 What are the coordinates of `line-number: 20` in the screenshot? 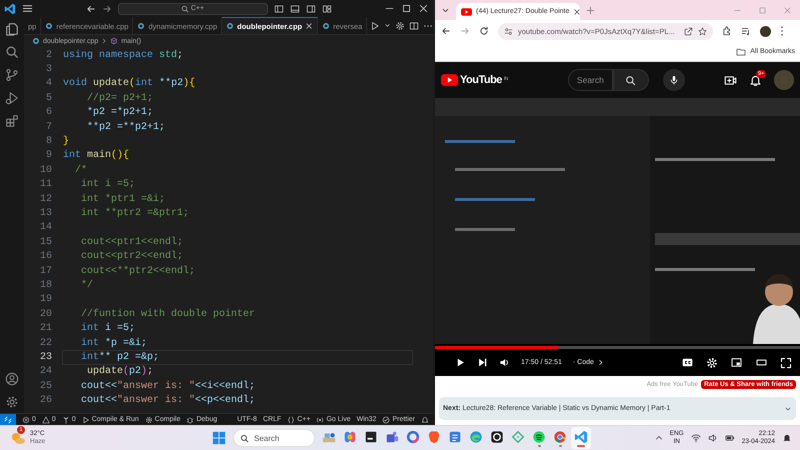 It's located at (45, 314).